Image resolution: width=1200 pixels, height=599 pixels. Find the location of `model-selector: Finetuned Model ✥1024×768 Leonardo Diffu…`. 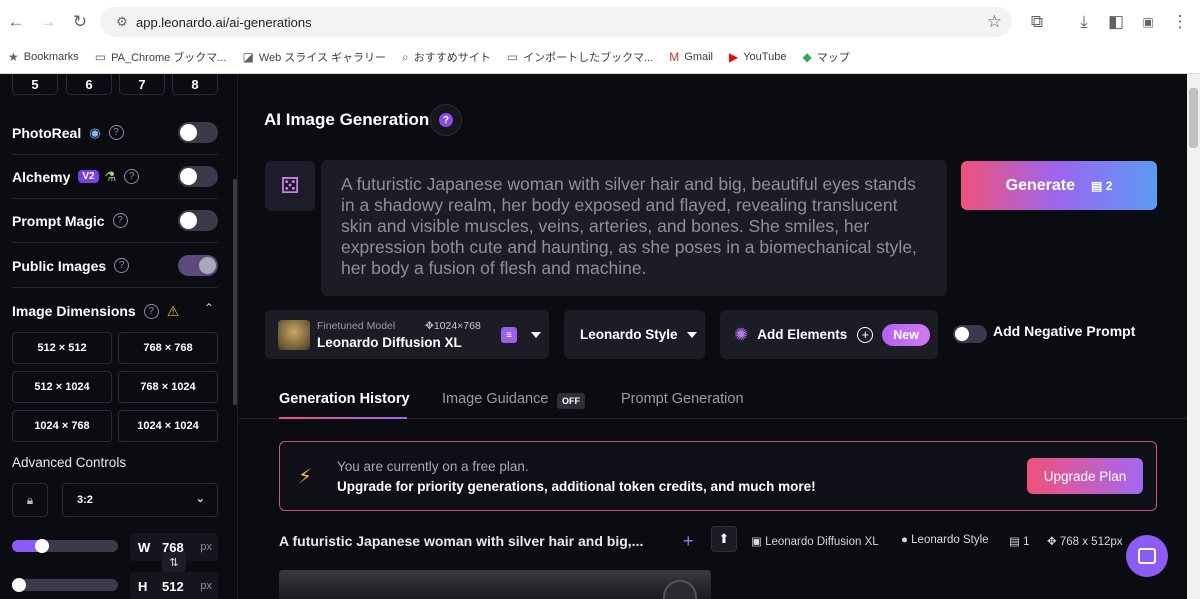

model-selector: Finetuned Model ✥1024×768 Leonardo Diffu… is located at coordinates (407, 334).